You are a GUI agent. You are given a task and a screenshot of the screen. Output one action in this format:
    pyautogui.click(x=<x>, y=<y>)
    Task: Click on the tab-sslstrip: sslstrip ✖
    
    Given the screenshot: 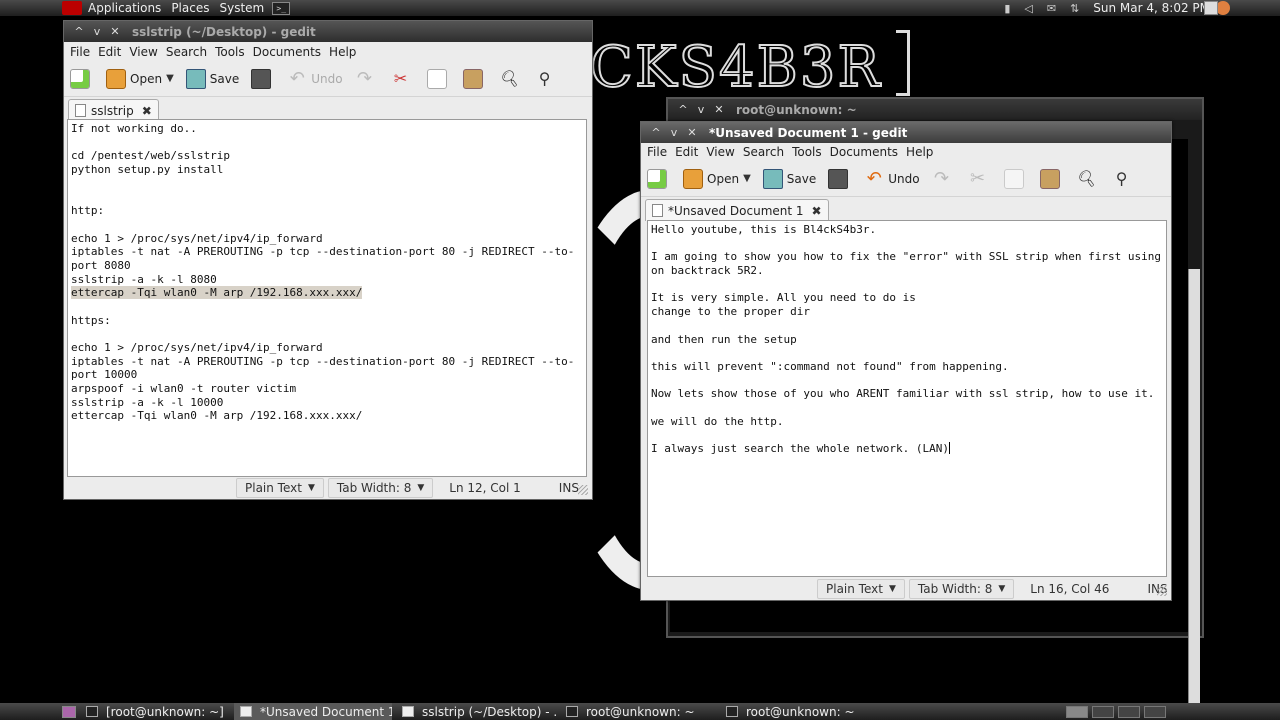 What is the action you would take?
    pyautogui.click(x=113, y=110)
    